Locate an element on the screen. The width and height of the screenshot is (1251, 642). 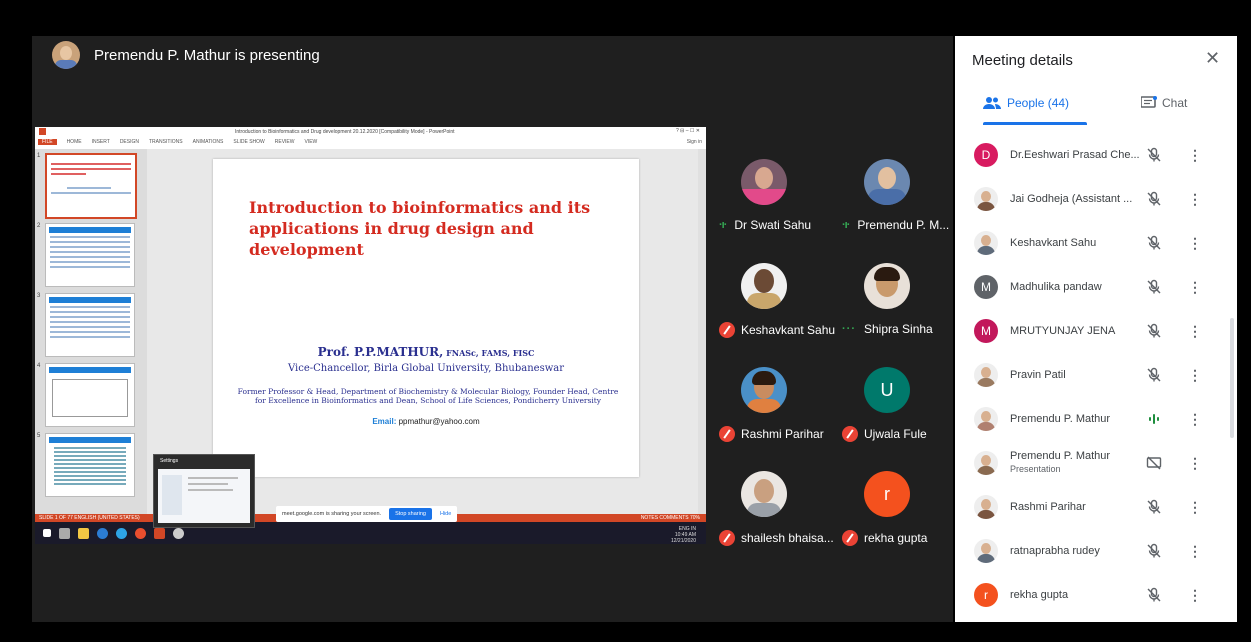
participant-row: Premendu P. Mathur Presentation ⋮ is located at coordinates (1096, 464).